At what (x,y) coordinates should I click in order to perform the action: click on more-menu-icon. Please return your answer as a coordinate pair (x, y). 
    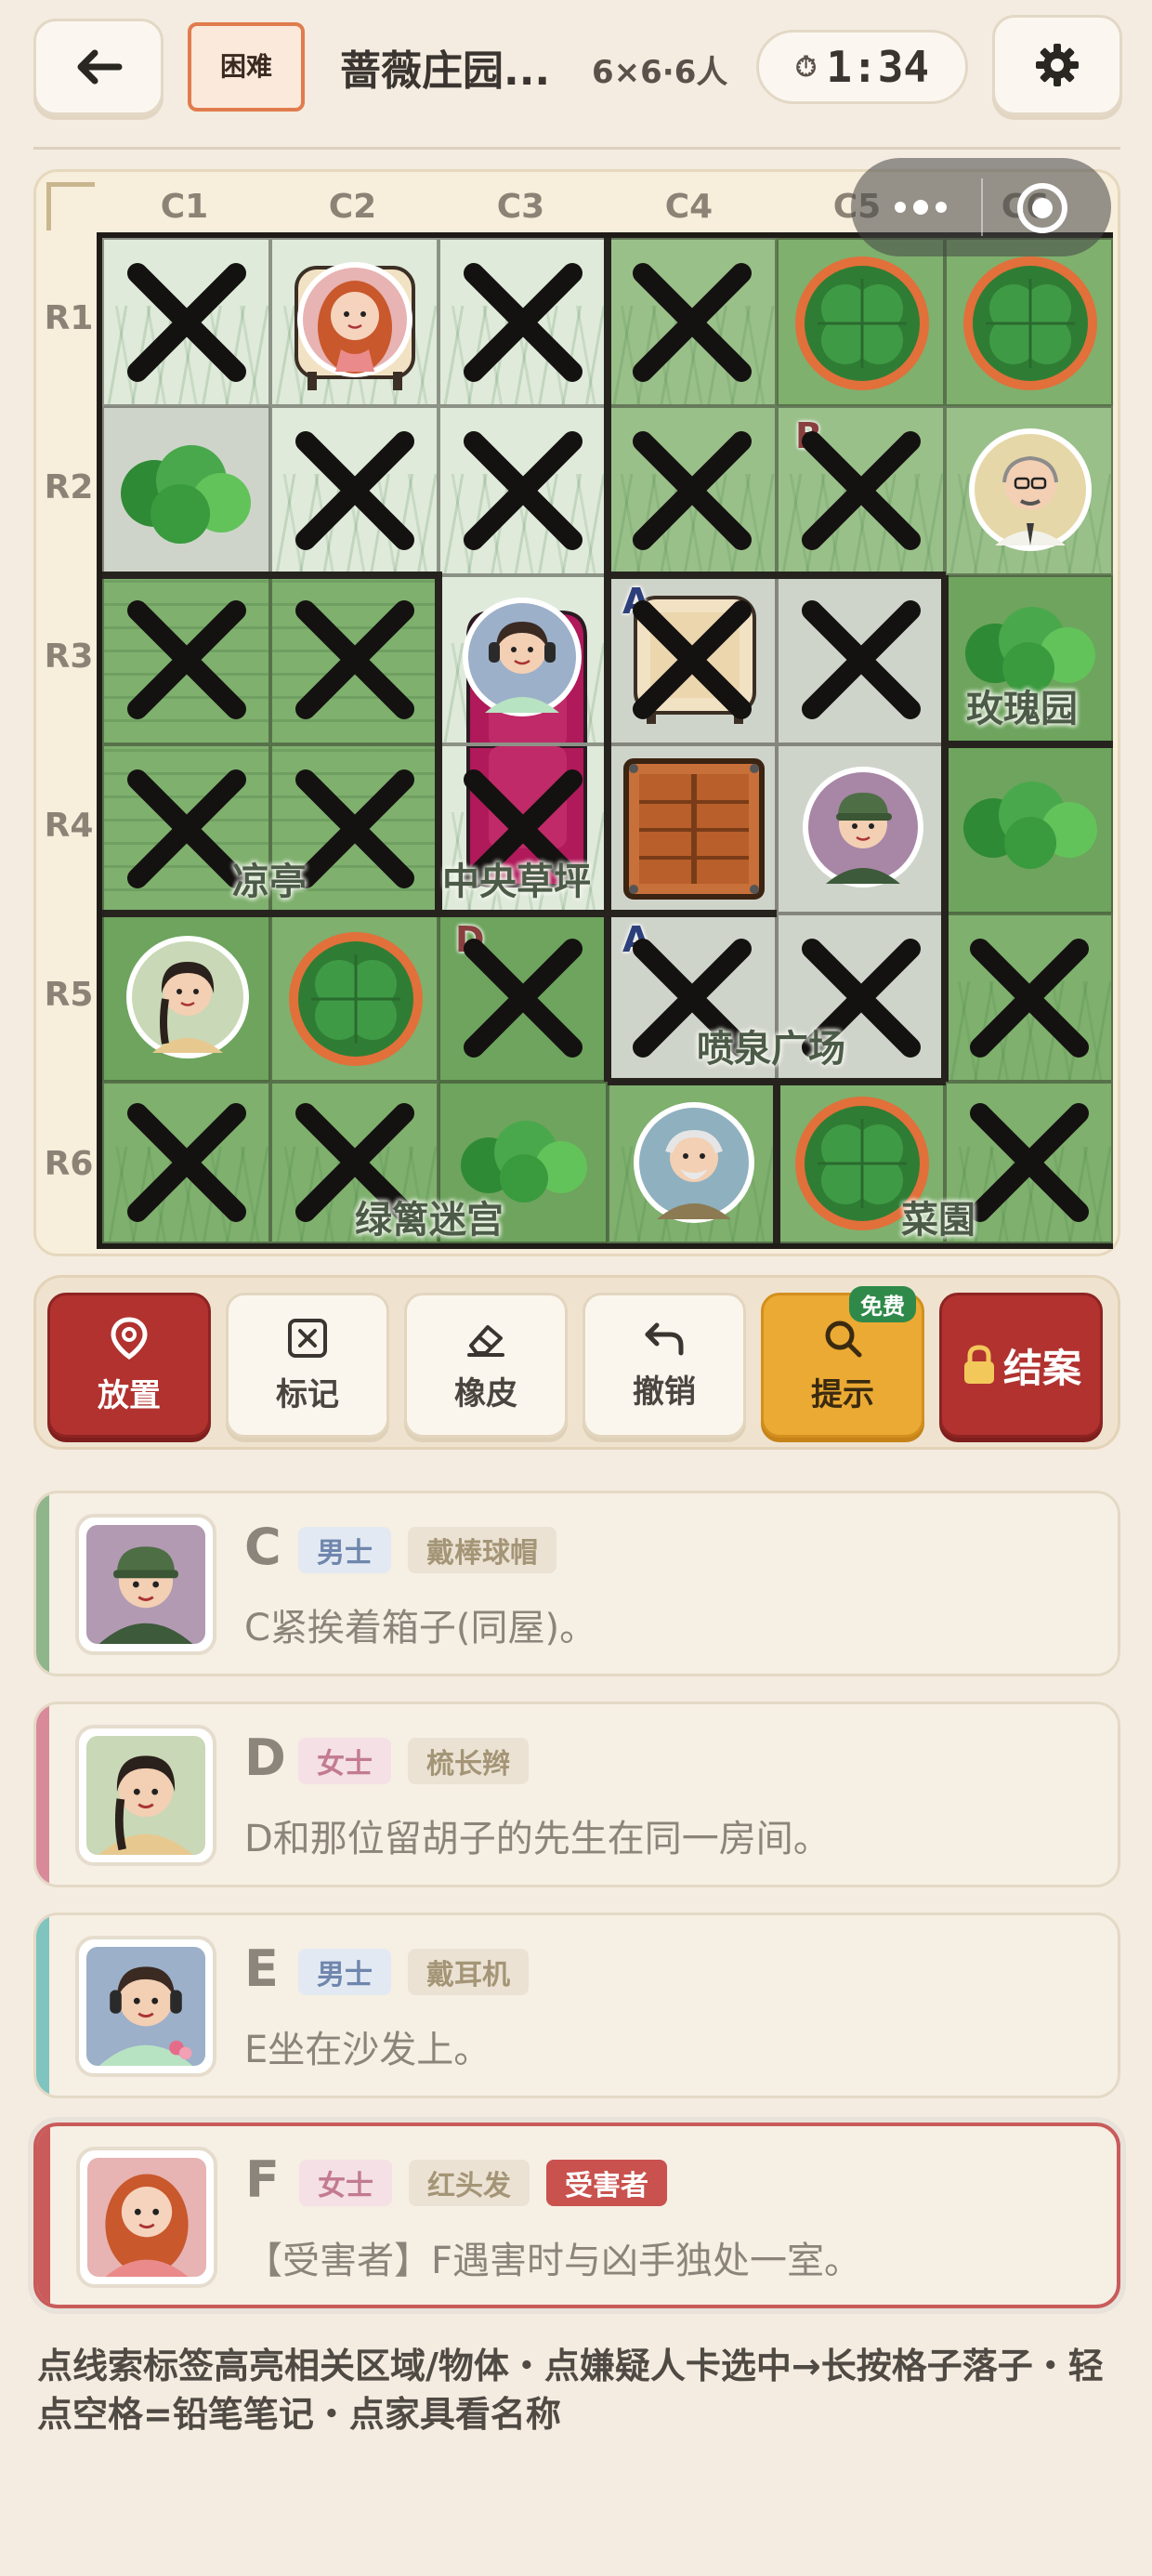
    Looking at the image, I should click on (920, 207).